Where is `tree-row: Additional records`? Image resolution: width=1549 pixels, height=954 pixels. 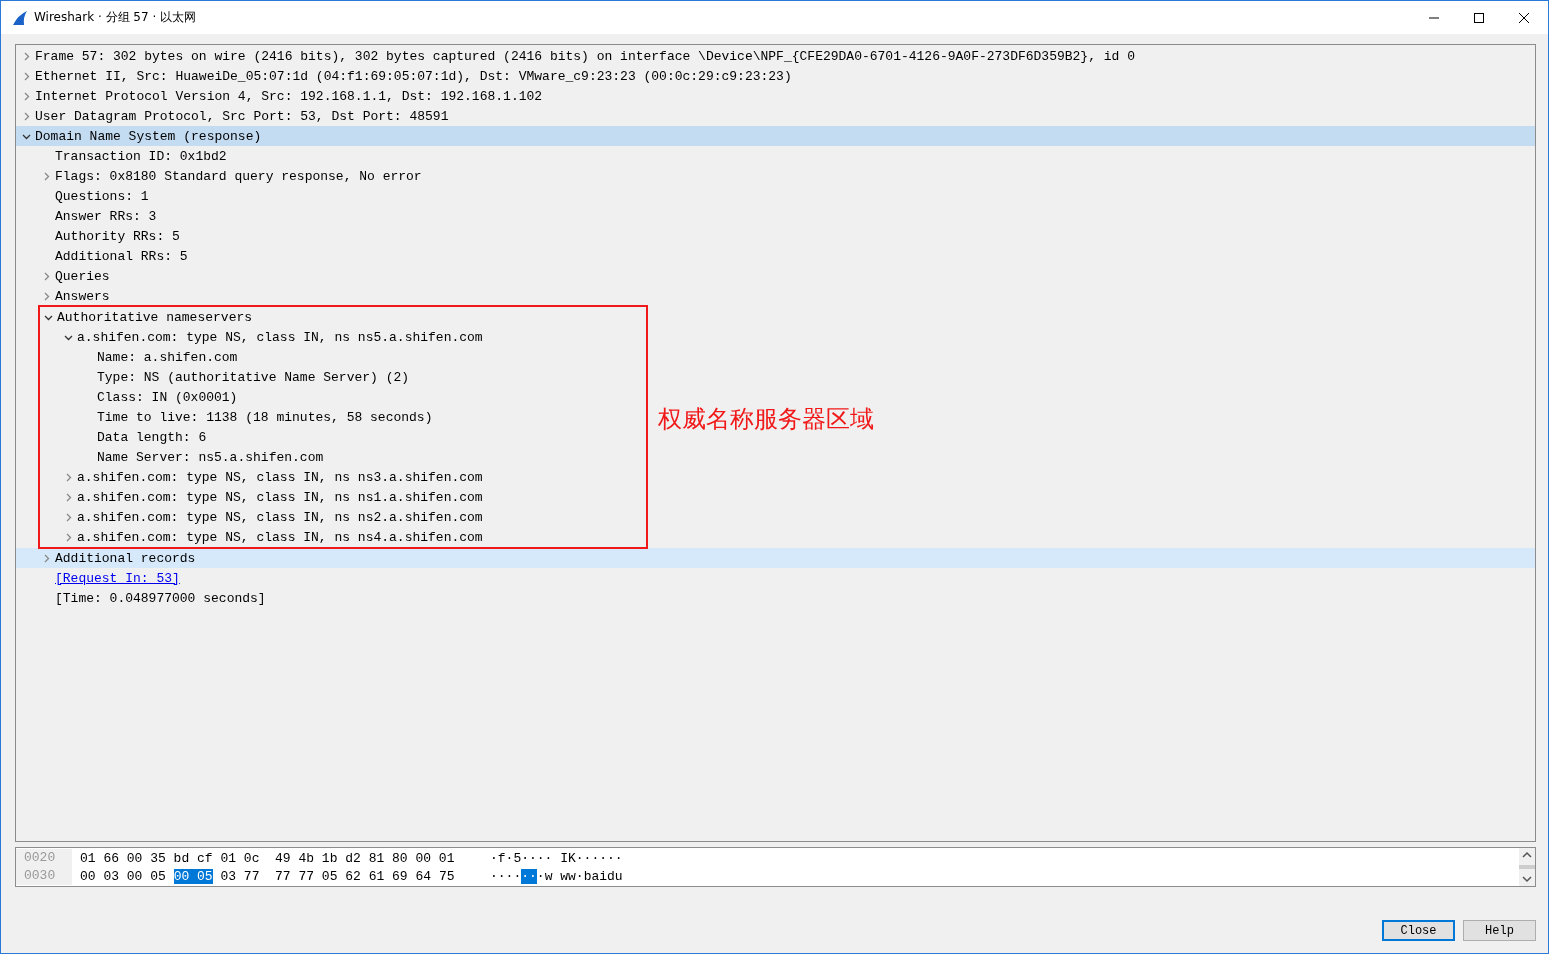
tree-row: Additional records is located at coordinates (775, 558).